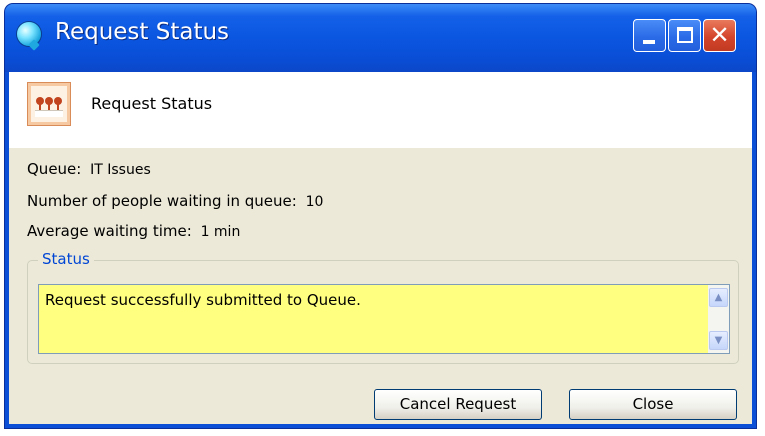 The image size is (765, 436). Describe the element at coordinates (203, 300) in the screenshot. I see `status-message: Request successfully submitted to Queue.` at that location.